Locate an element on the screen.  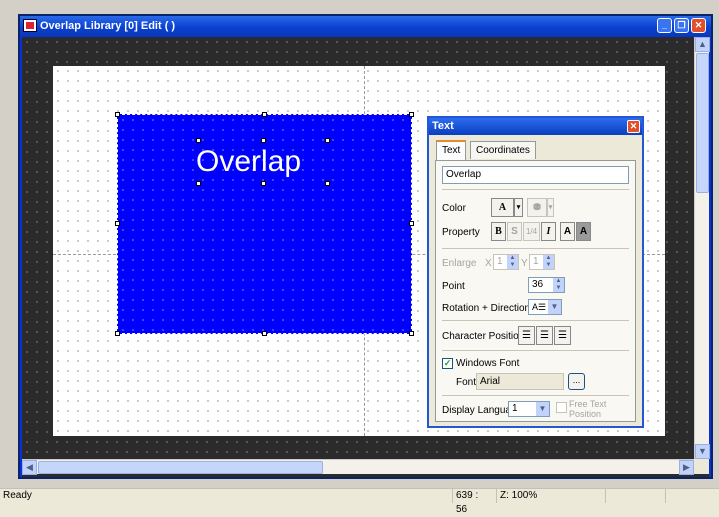
restore-button: ❐ is located at coordinates (681, 25).